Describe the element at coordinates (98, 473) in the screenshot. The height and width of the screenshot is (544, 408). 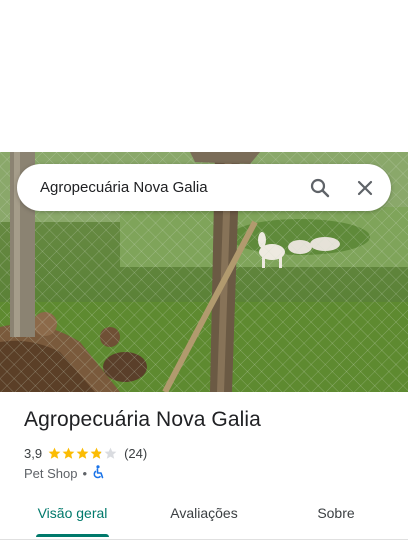
I see `wheelchair-icon` at that location.